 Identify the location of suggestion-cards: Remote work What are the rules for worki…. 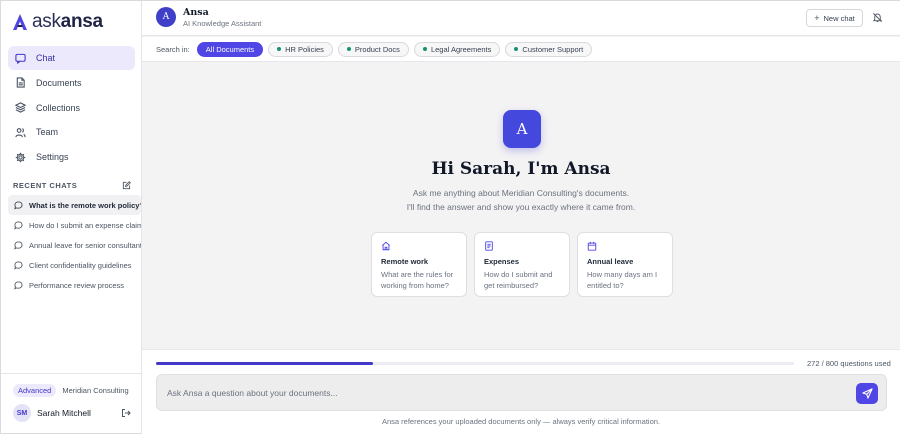
(525, 264).